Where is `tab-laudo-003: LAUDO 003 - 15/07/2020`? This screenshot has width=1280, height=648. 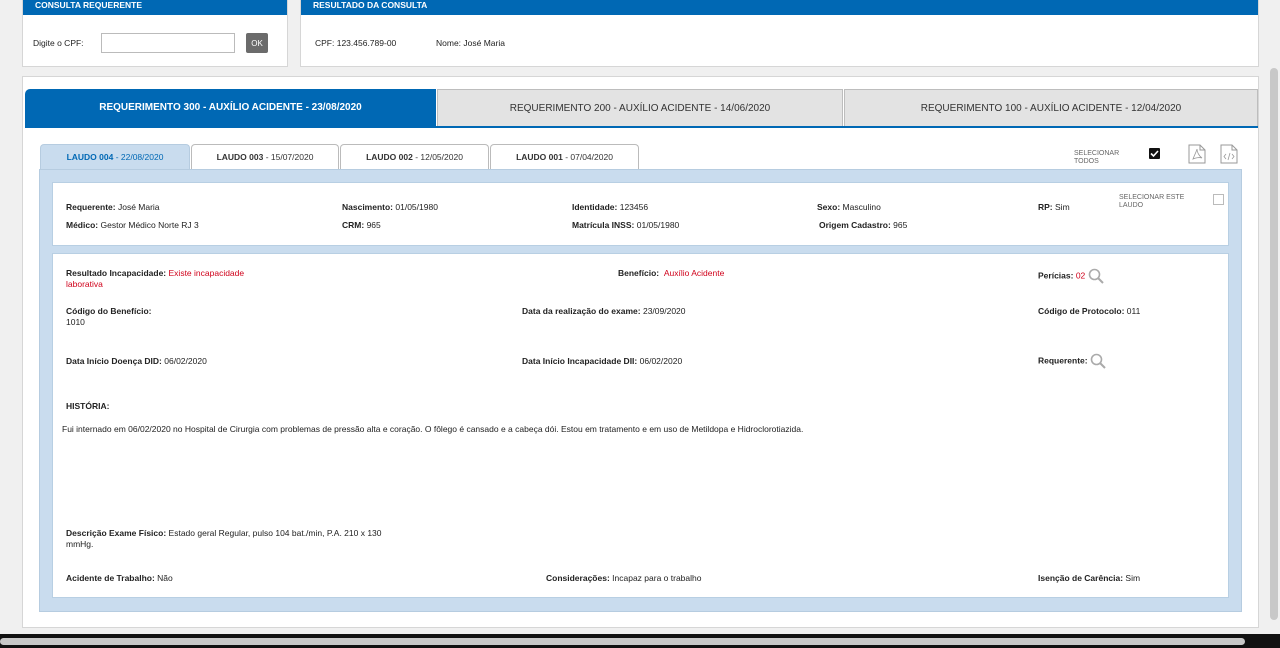 tab-laudo-003: LAUDO 003 - 15/07/2020 is located at coordinates (265, 156).